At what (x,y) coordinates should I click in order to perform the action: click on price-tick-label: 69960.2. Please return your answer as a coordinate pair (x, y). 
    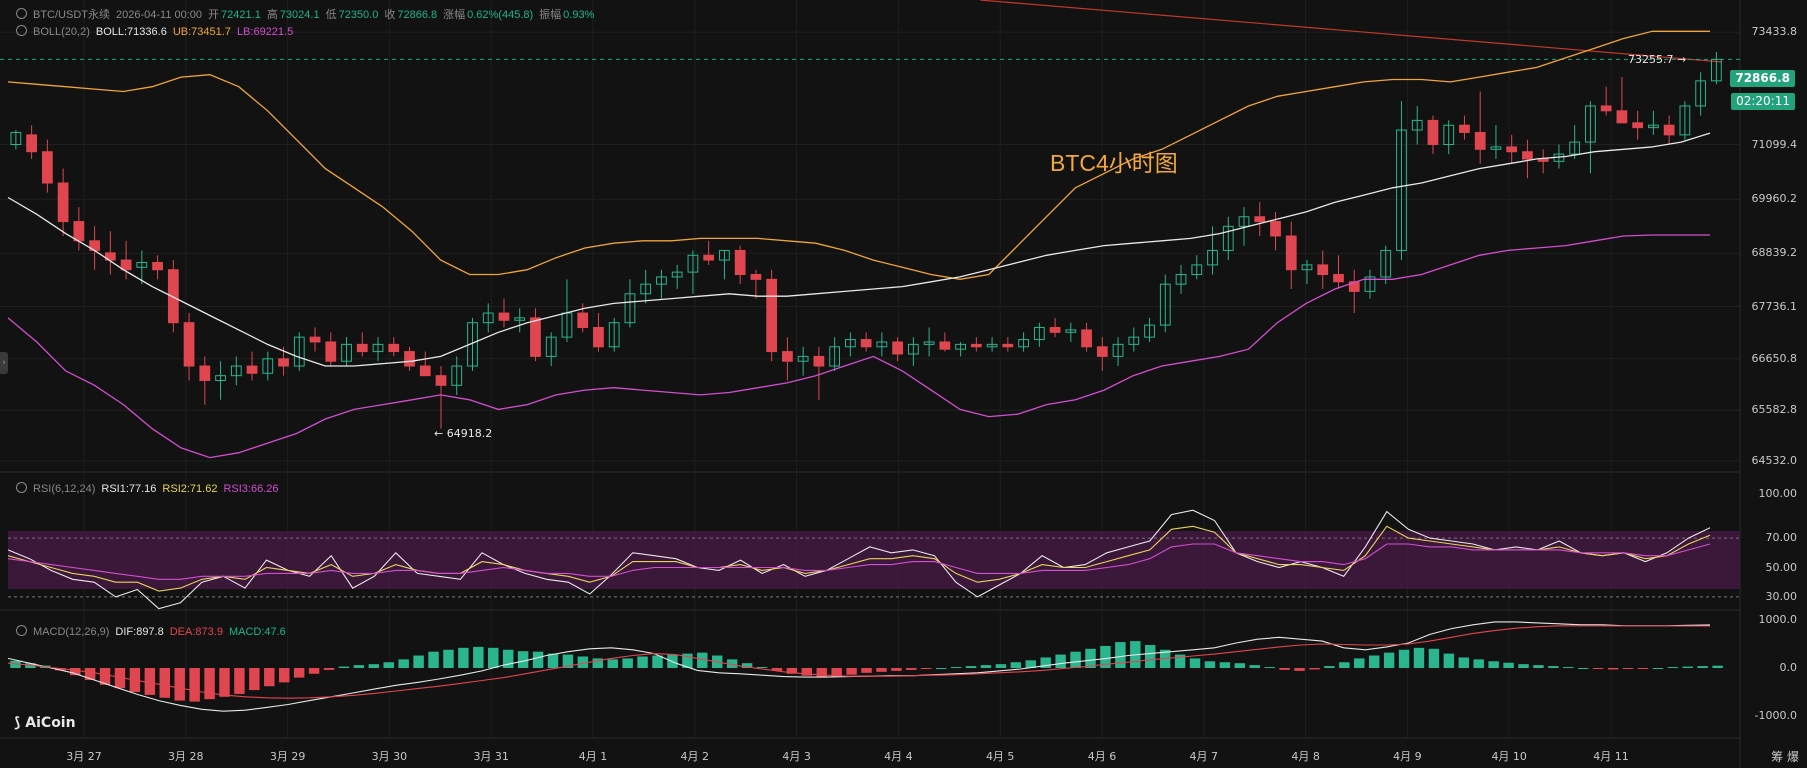
    Looking at the image, I should click on (1774, 199).